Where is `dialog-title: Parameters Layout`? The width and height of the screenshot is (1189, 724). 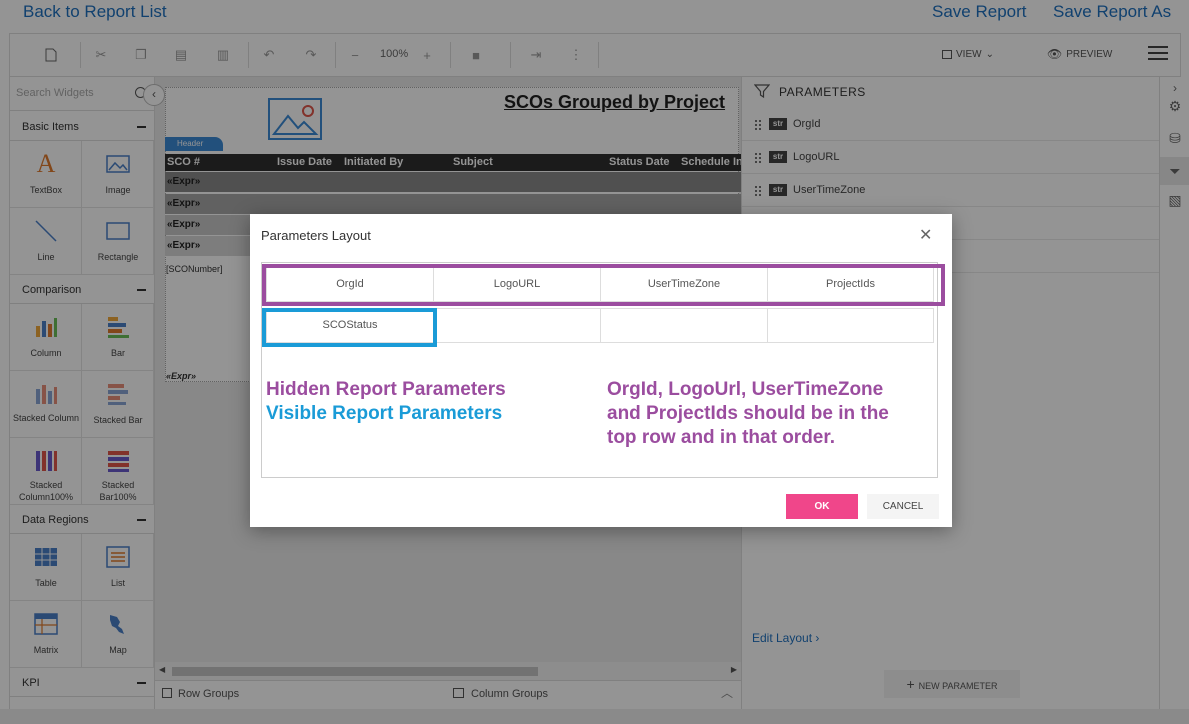
dialog-title: Parameters Layout is located at coordinates (316, 235).